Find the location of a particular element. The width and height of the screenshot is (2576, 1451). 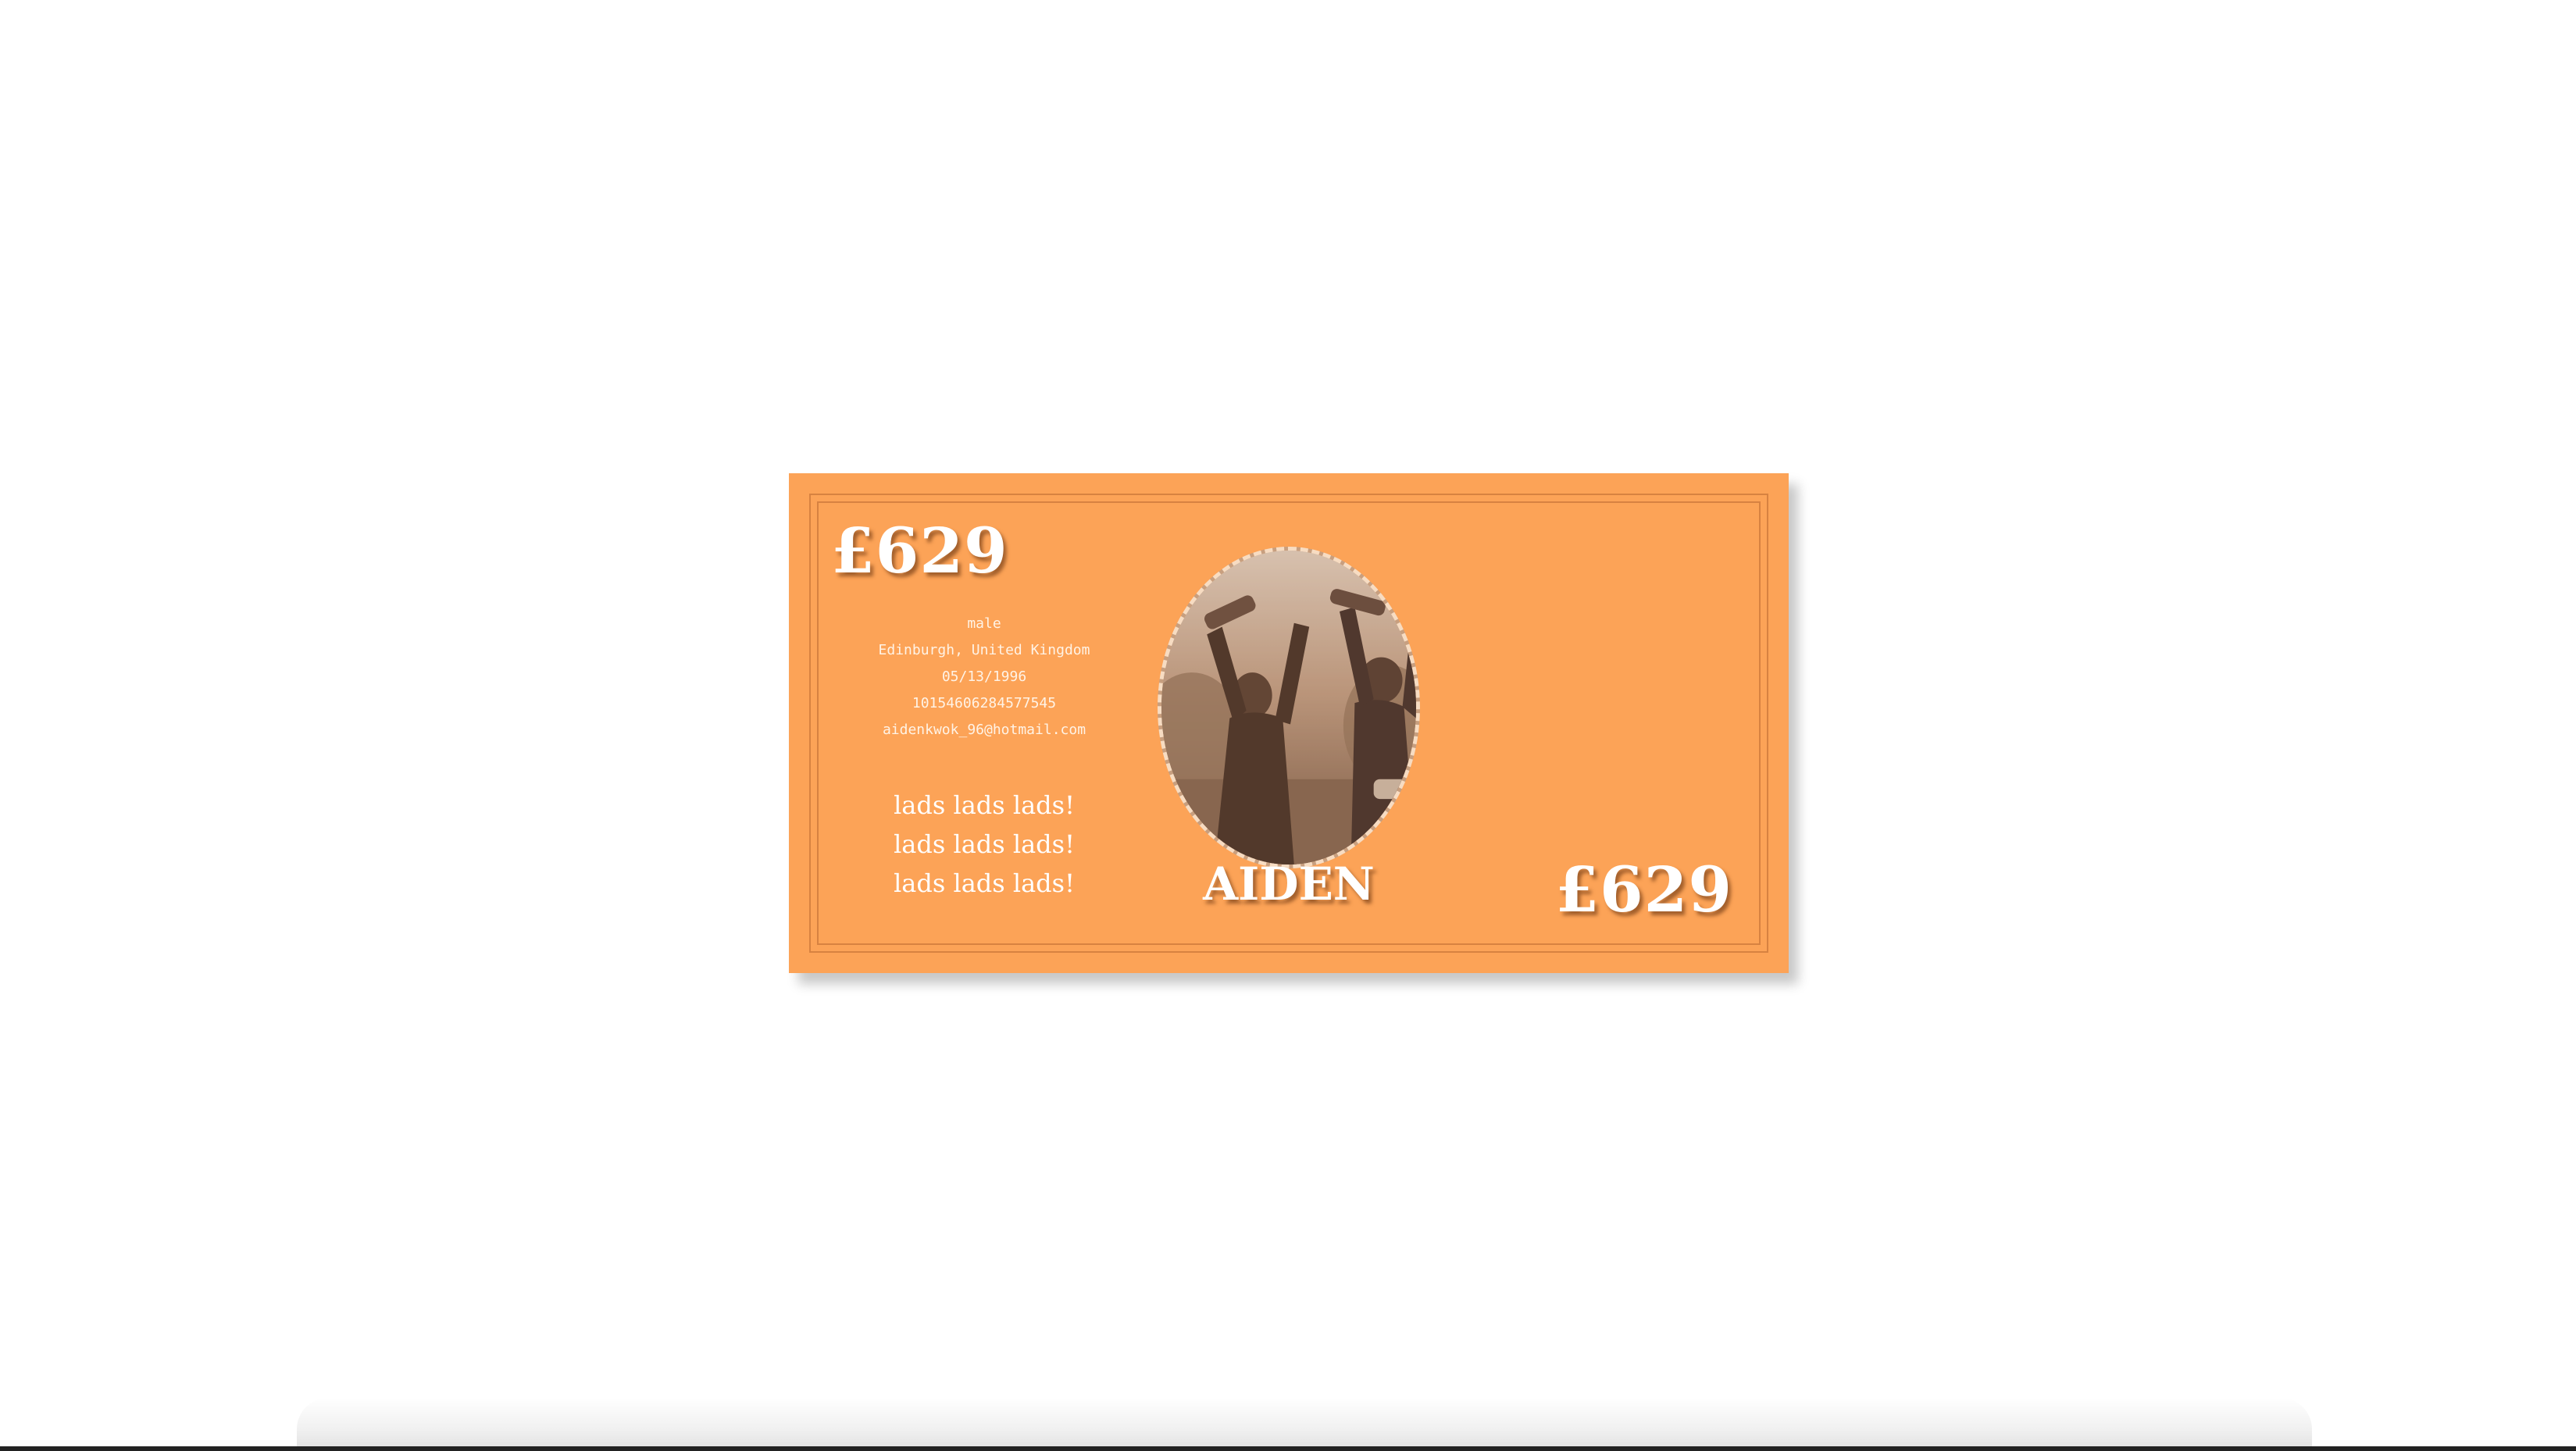

portrait-illustration is located at coordinates (1288, 708).